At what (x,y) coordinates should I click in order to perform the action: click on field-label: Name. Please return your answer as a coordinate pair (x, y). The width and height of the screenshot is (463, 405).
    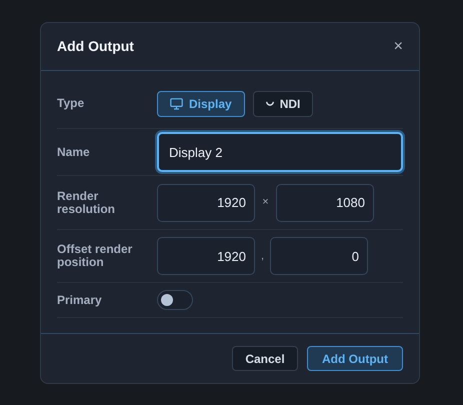
    Looking at the image, I should click on (74, 152).